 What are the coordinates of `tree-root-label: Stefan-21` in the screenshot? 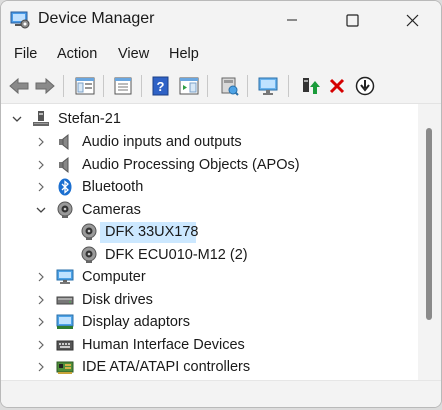 It's located at (89, 119).